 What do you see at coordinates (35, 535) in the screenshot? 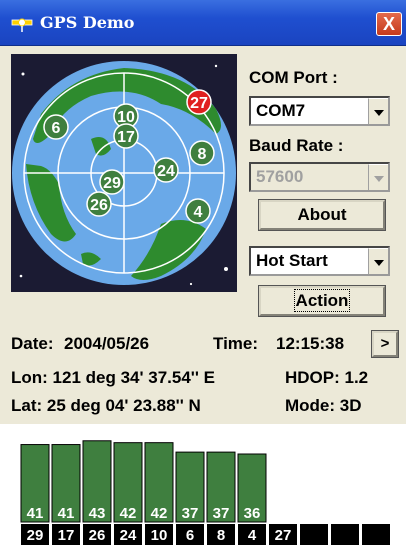
I see `signal-prn-label: 29` at bounding box center [35, 535].